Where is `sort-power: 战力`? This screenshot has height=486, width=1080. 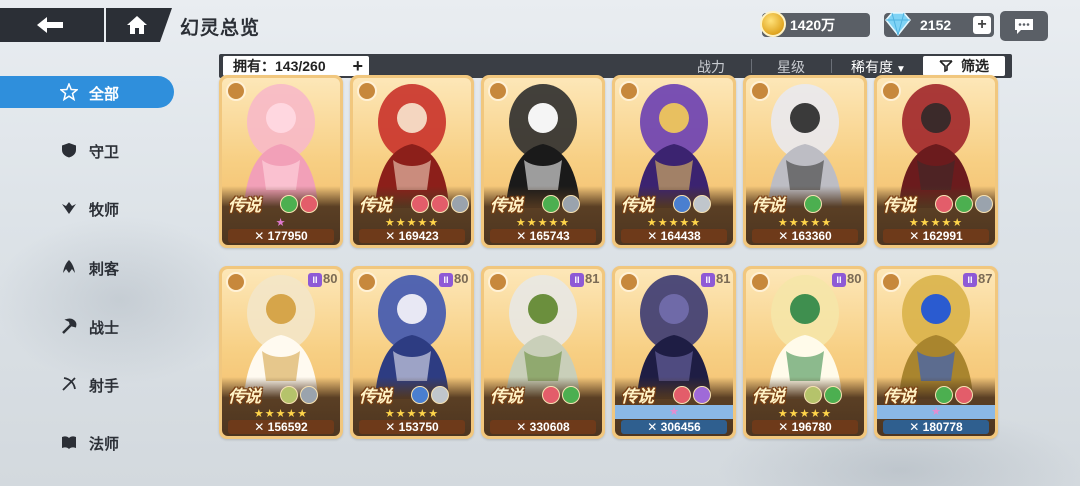
sort-power: 战力 is located at coordinates (711, 67).